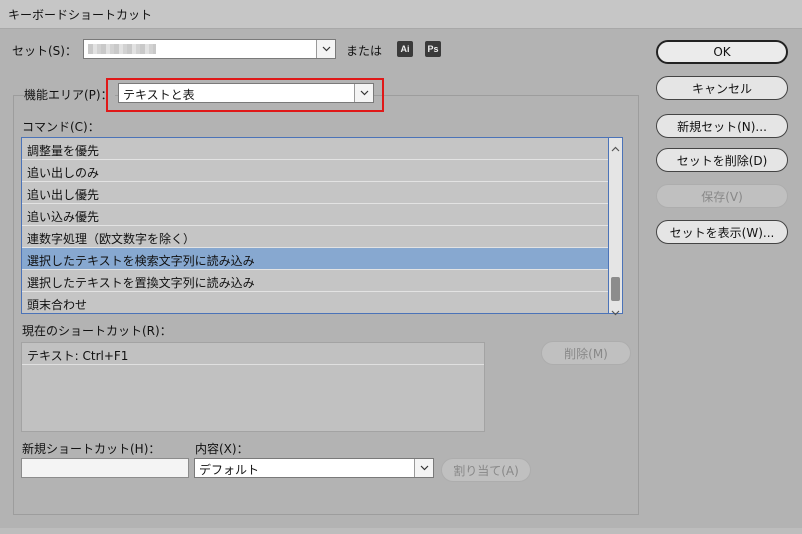 The height and width of the screenshot is (534, 802). Describe the element at coordinates (315, 237) in the screenshot. I see `list-item: 連数字処理（欧文数字を除く）` at that location.